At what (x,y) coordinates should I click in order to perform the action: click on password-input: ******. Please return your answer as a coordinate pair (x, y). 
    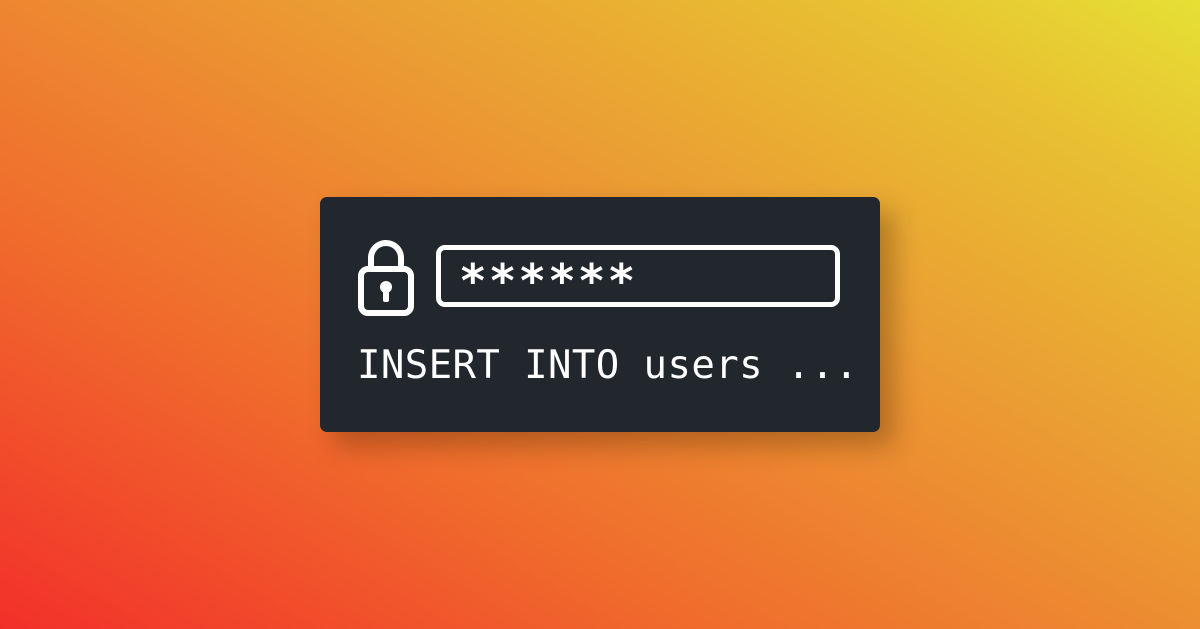
    Looking at the image, I should click on (638, 276).